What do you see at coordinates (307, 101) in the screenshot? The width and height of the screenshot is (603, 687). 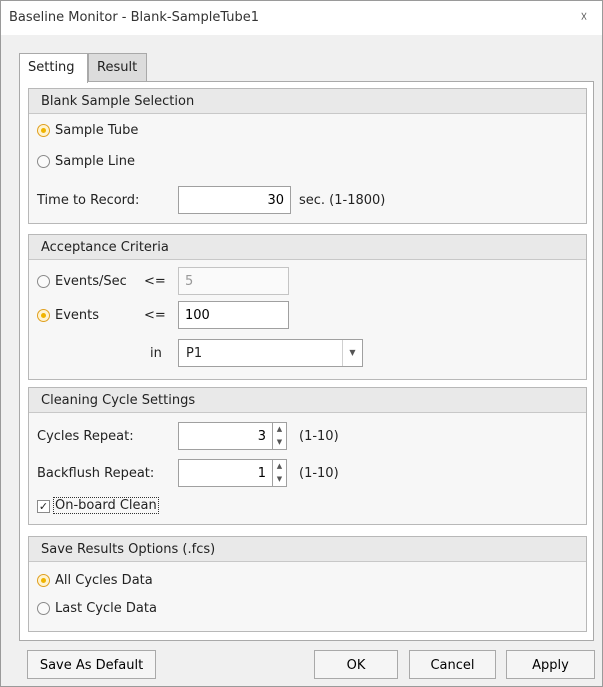 I see `group-heading: Blank Sample Selection` at bounding box center [307, 101].